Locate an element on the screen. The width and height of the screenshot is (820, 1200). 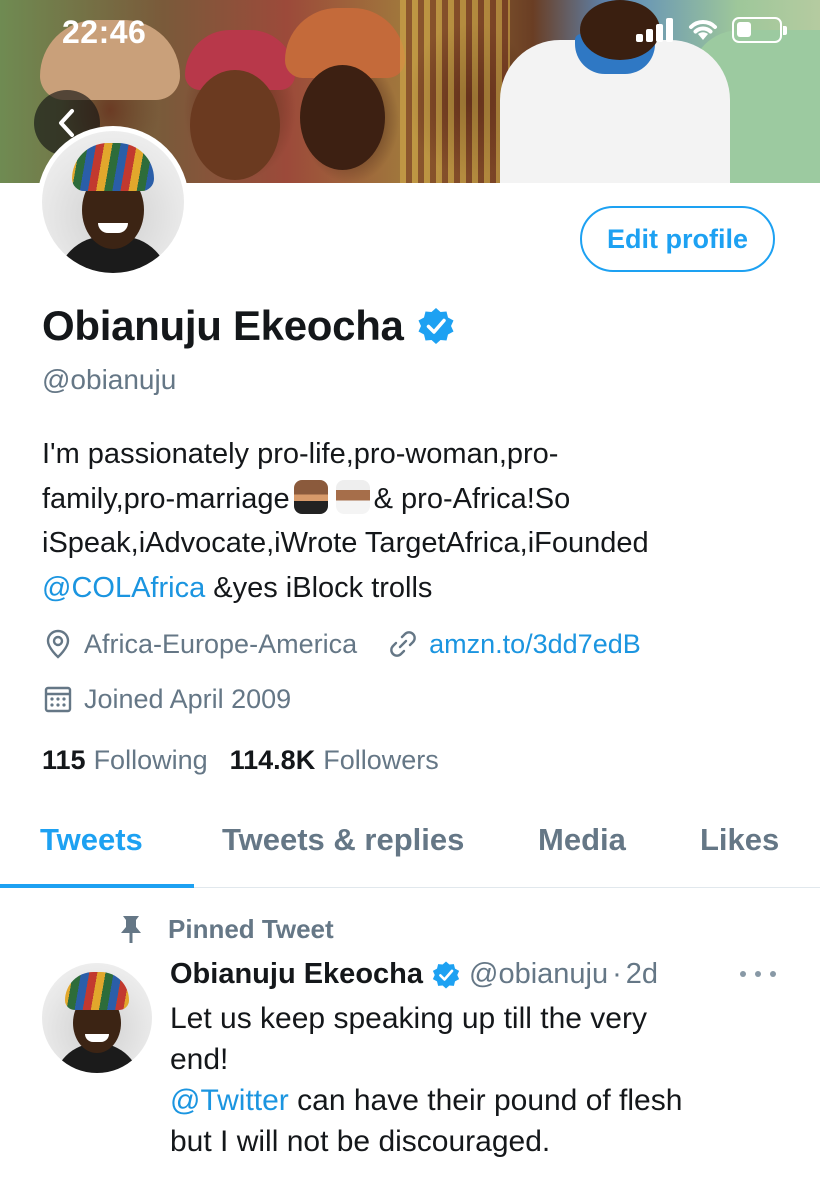
profile-location: Africa-Europe-America is located at coordinates (221, 643).